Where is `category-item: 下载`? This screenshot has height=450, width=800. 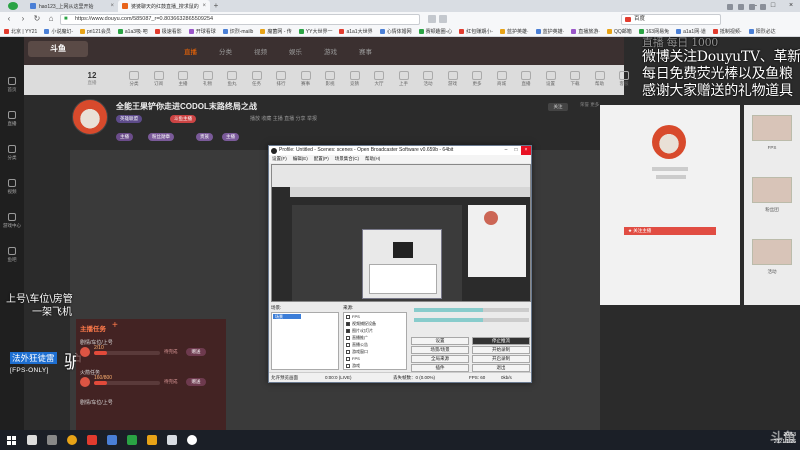 category-item: 下载 is located at coordinates (575, 79).